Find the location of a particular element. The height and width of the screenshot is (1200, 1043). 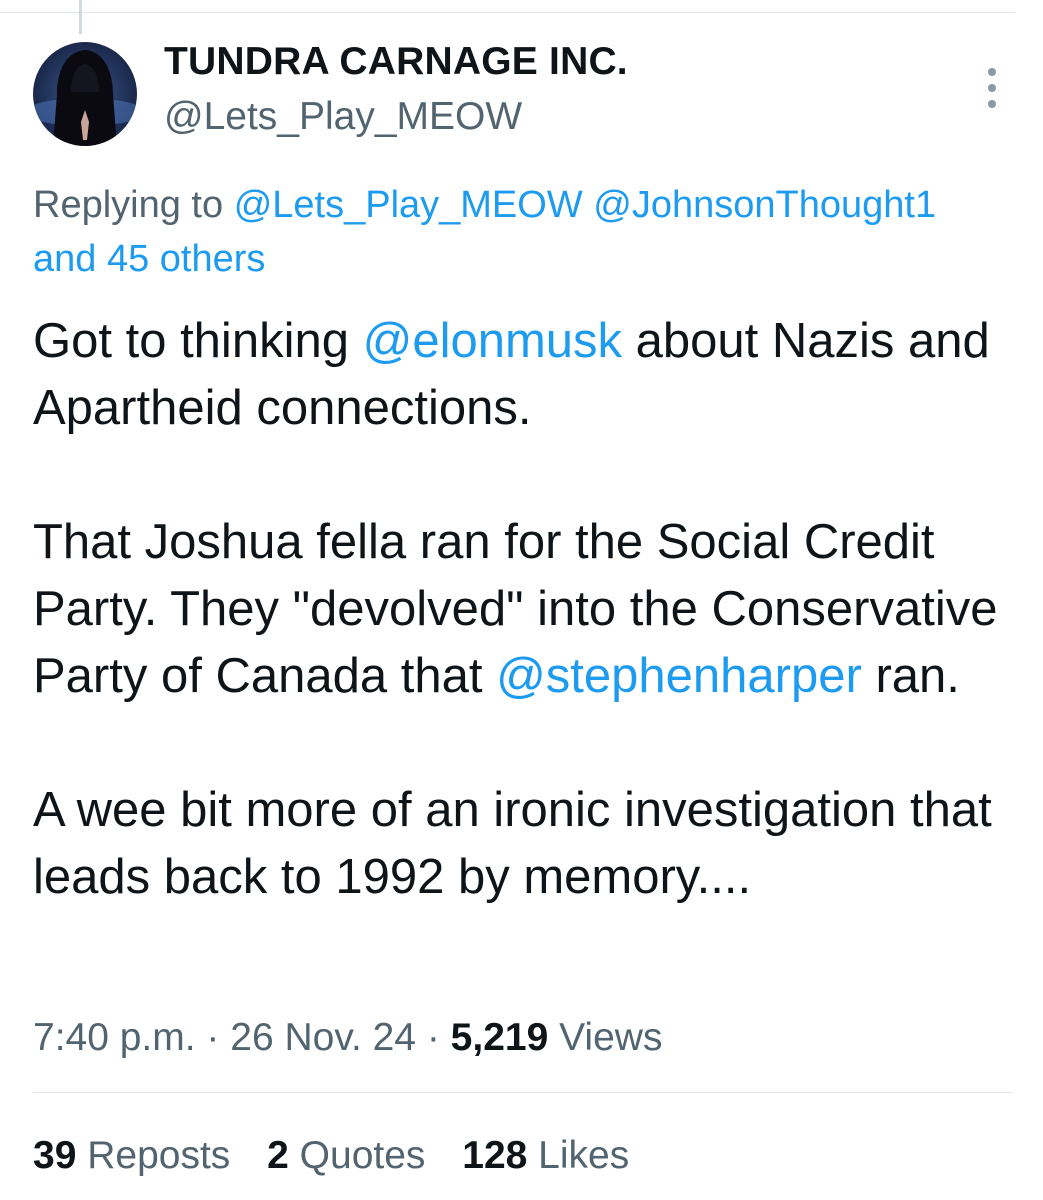

stats-divider is located at coordinates (523, 1092).